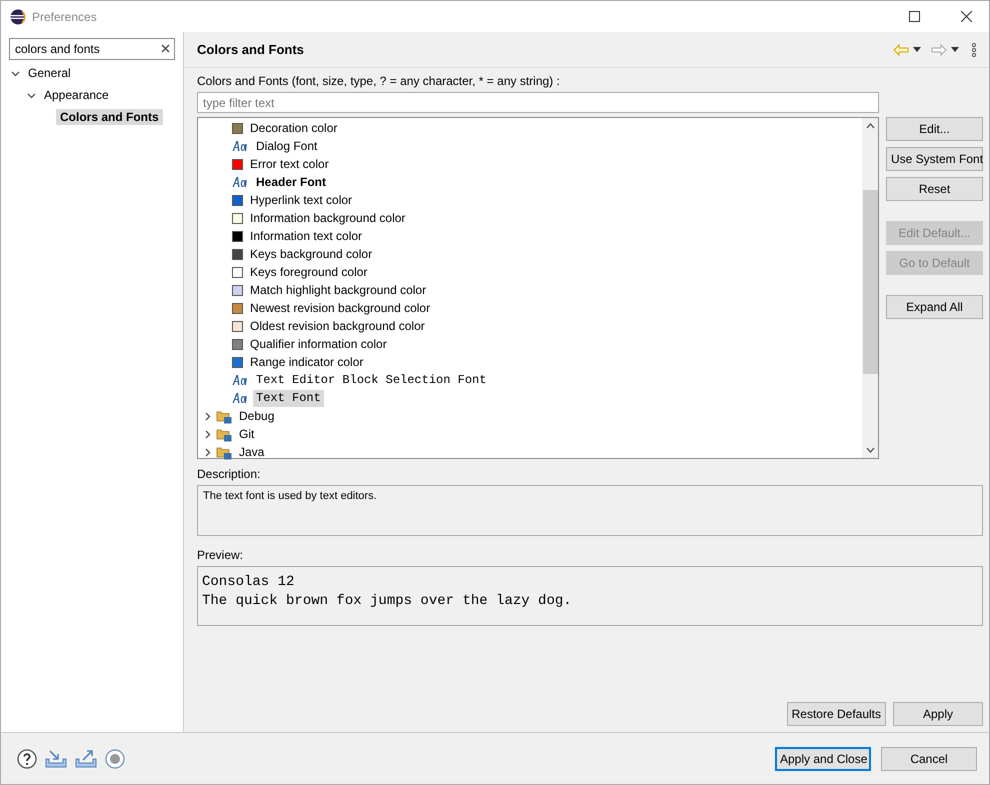 The width and height of the screenshot is (990, 785). I want to click on import-icon, so click(56, 758).